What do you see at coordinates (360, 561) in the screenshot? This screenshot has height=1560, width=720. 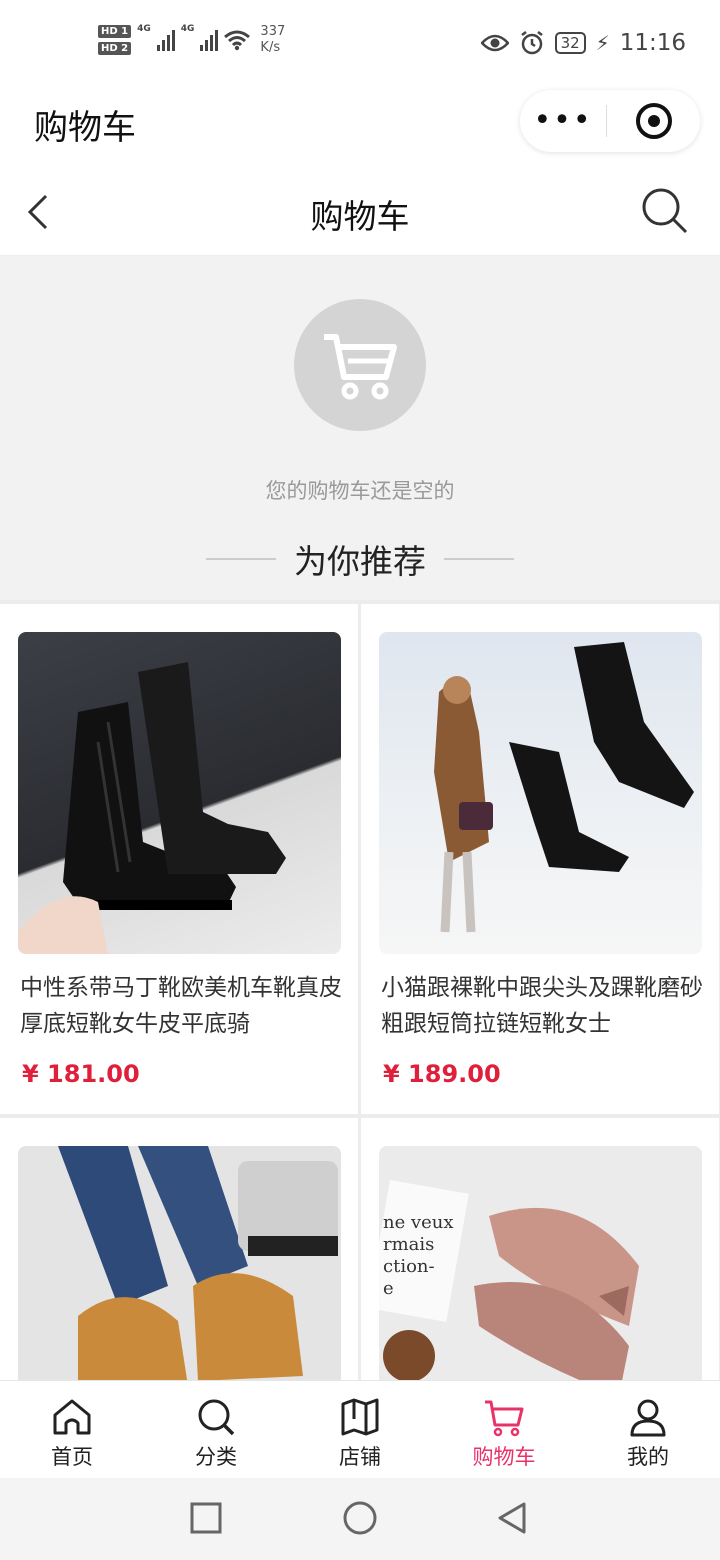 I see `recommend-title: 为你推荐` at bounding box center [360, 561].